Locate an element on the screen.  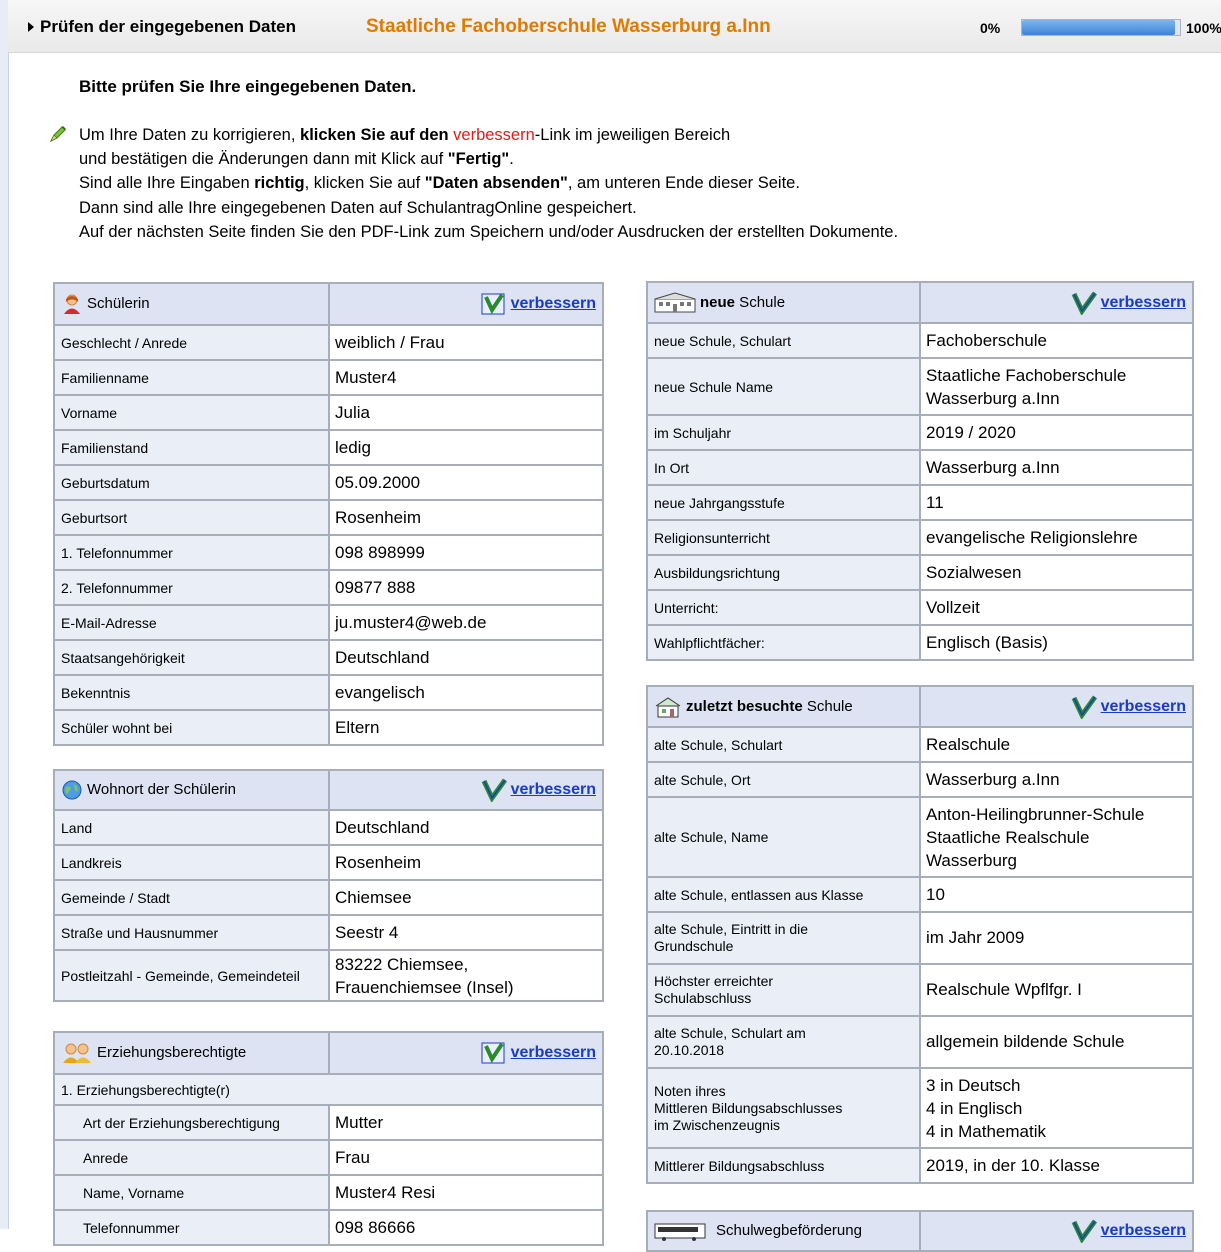
field-label: alte Schule, Eintritt in die Grundschule is located at coordinates (783, 938).